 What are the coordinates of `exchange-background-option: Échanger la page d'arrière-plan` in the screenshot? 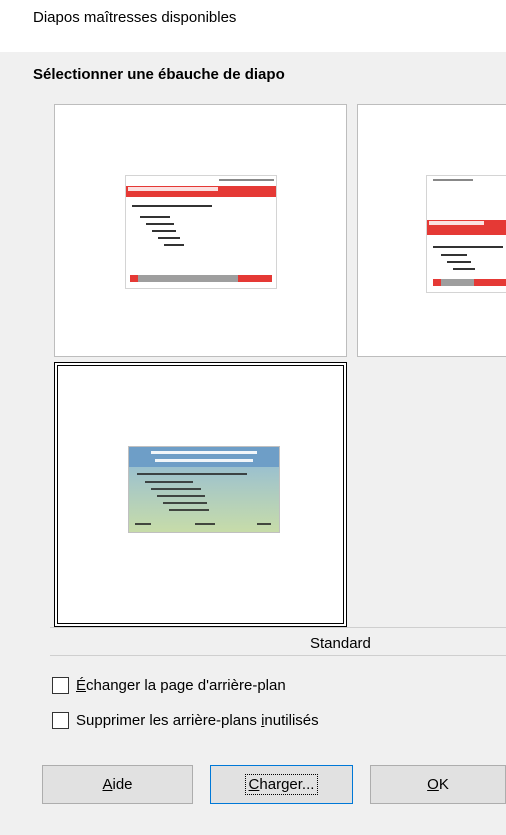 It's located at (169, 685).